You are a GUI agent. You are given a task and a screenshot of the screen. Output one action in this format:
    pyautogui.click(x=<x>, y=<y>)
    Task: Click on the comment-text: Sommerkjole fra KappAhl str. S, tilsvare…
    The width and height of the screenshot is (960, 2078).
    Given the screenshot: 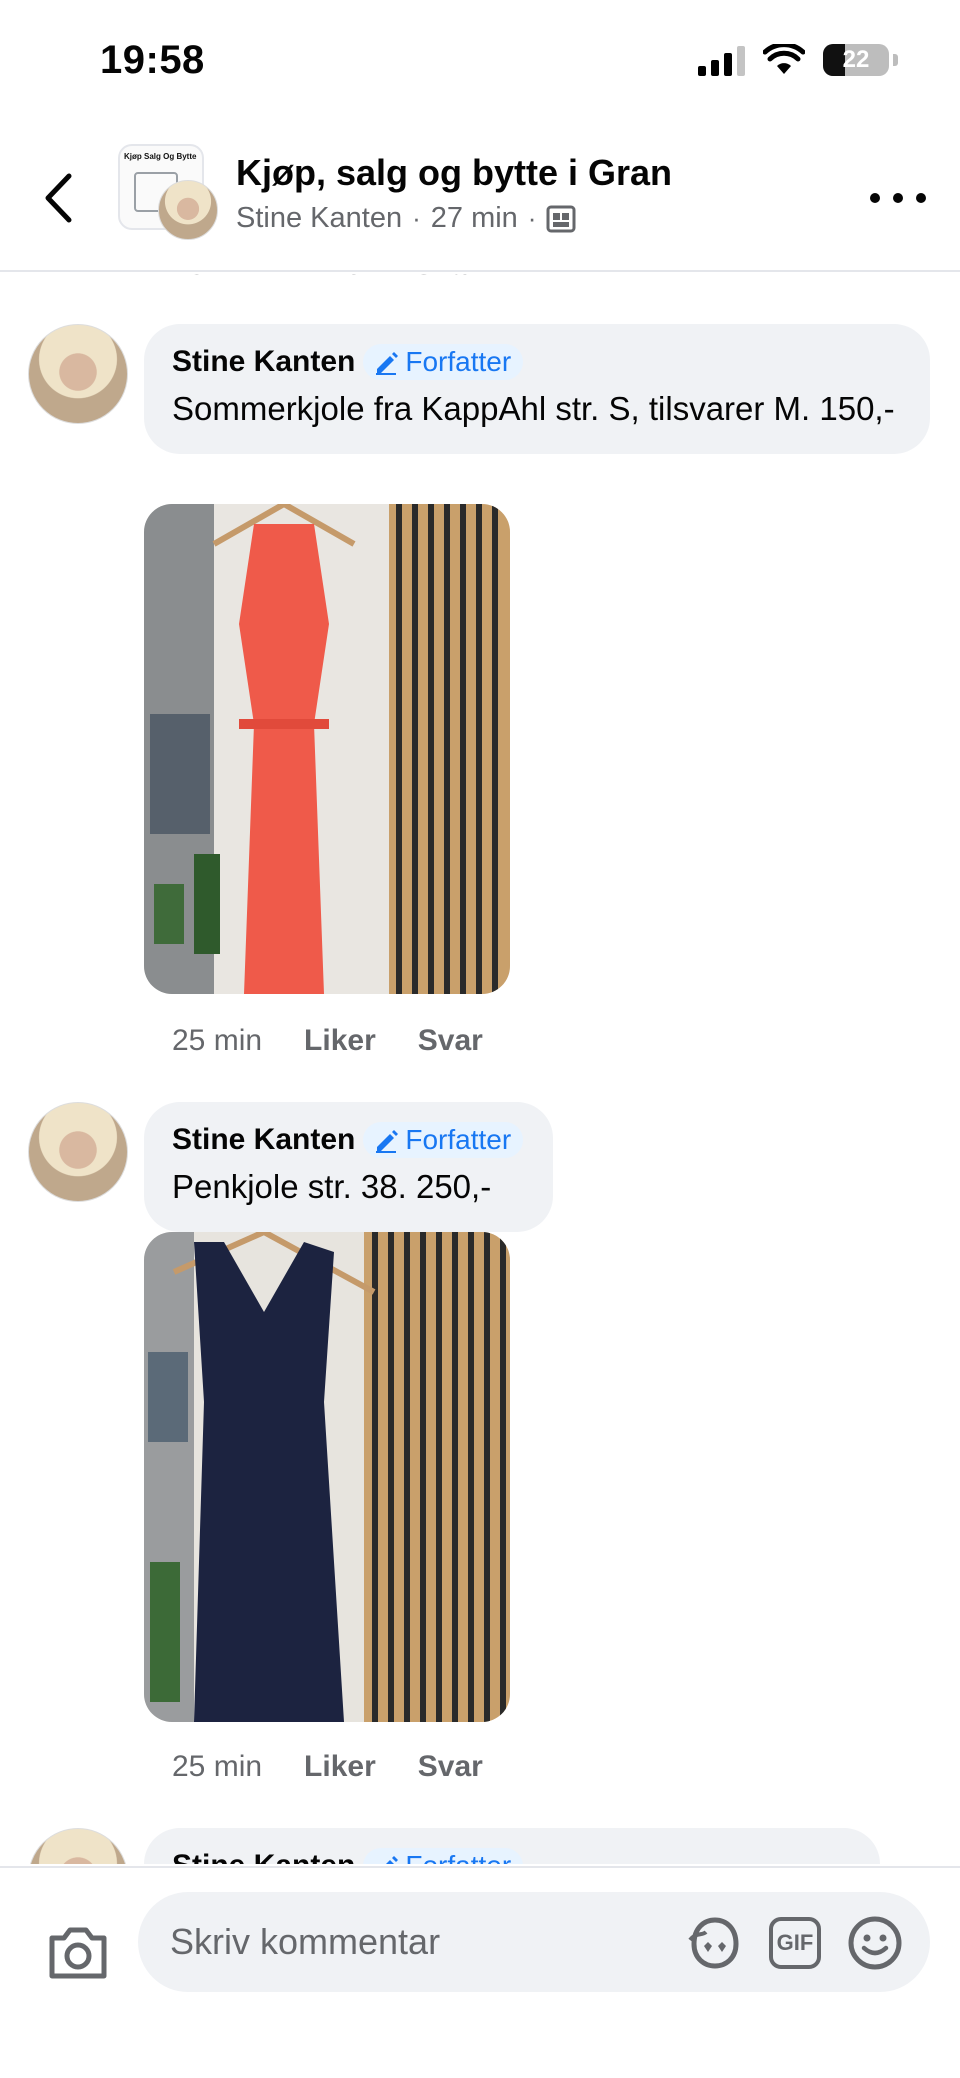 What is the action you would take?
    pyautogui.click(x=533, y=408)
    